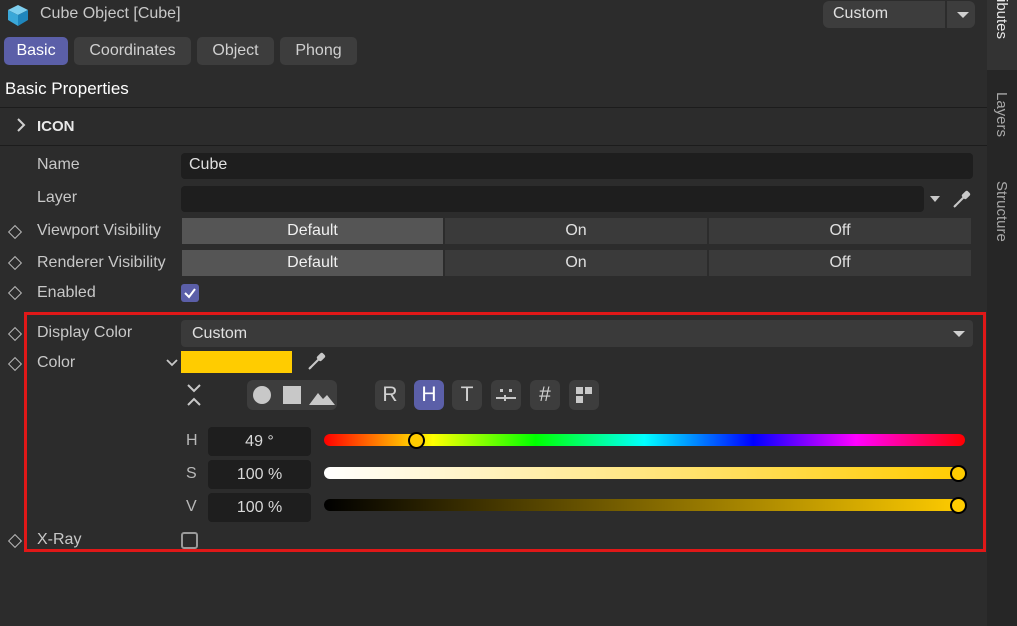 The width and height of the screenshot is (1017, 626). Describe the element at coordinates (576, 263) in the screenshot. I see `renderer-visibility-on: On` at that location.